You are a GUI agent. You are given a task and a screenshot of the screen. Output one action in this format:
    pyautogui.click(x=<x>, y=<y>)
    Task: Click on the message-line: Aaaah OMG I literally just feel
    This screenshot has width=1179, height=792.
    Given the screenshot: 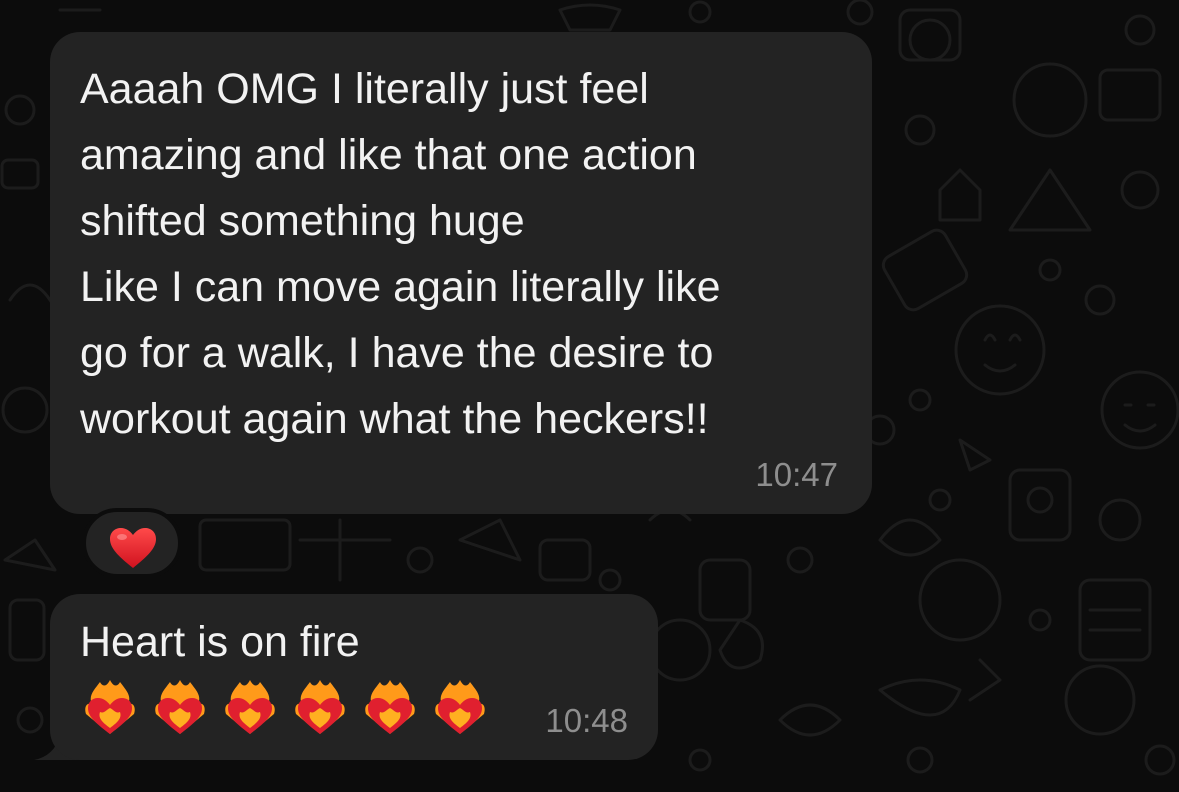 What is the action you would take?
    pyautogui.click(x=364, y=89)
    